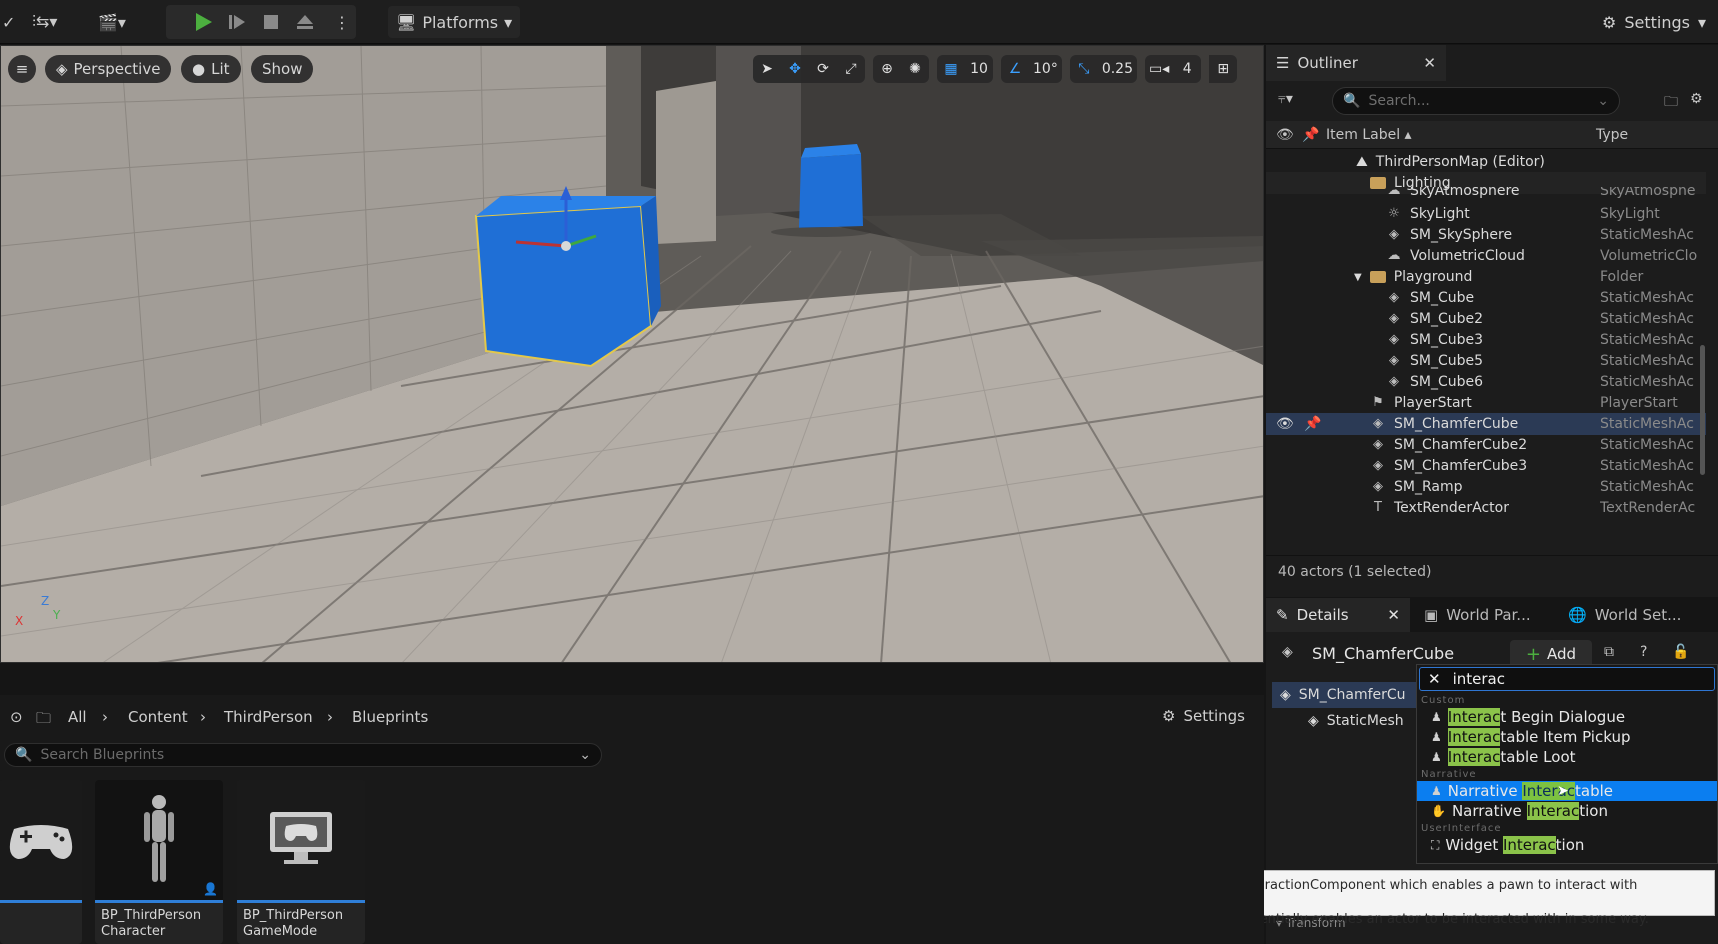 The height and width of the screenshot is (944, 1718). What do you see at coordinates (1347, 695) in the screenshot?
I see `component-root: ◈ SM_ChamferCu` at bounding box center [1347, 695].